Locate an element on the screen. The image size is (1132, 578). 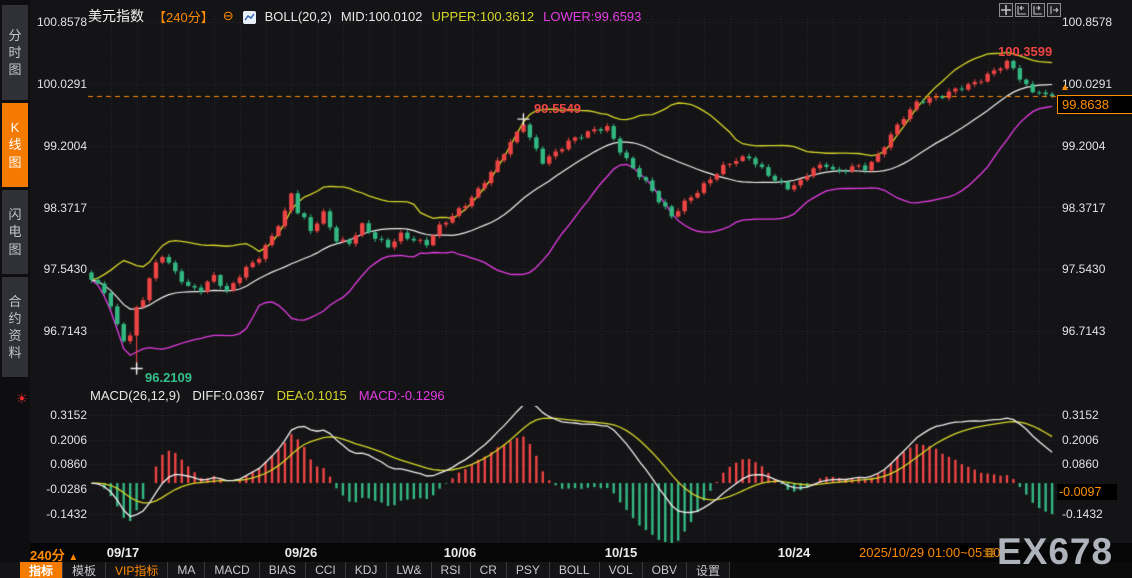
main-y-label-right: 100.8578 is located at coordinates (1087, 22).